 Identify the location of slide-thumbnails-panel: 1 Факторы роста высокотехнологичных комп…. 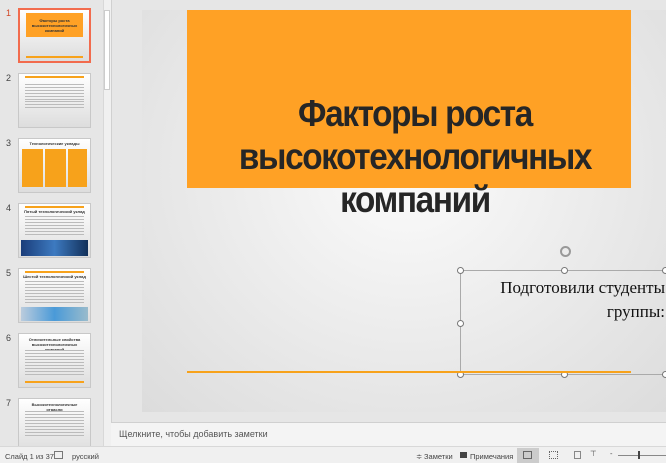
(51, 223).